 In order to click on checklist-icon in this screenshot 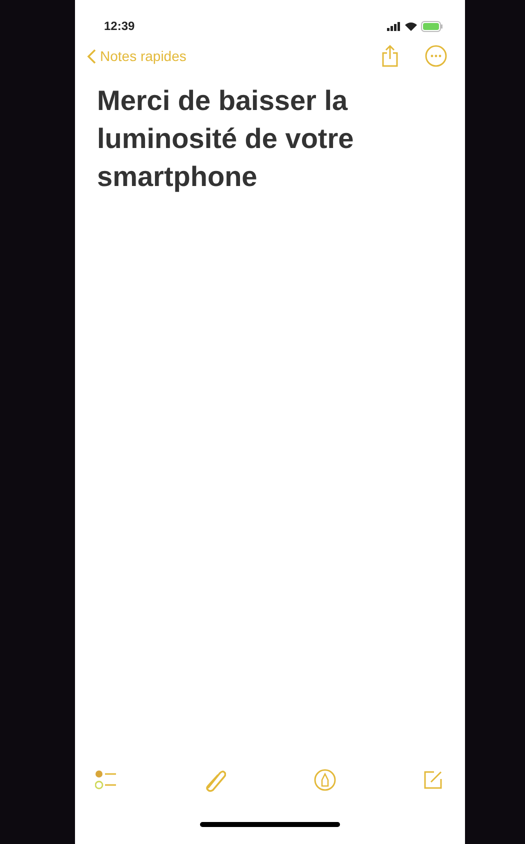, I will do `click(106, 780)`.